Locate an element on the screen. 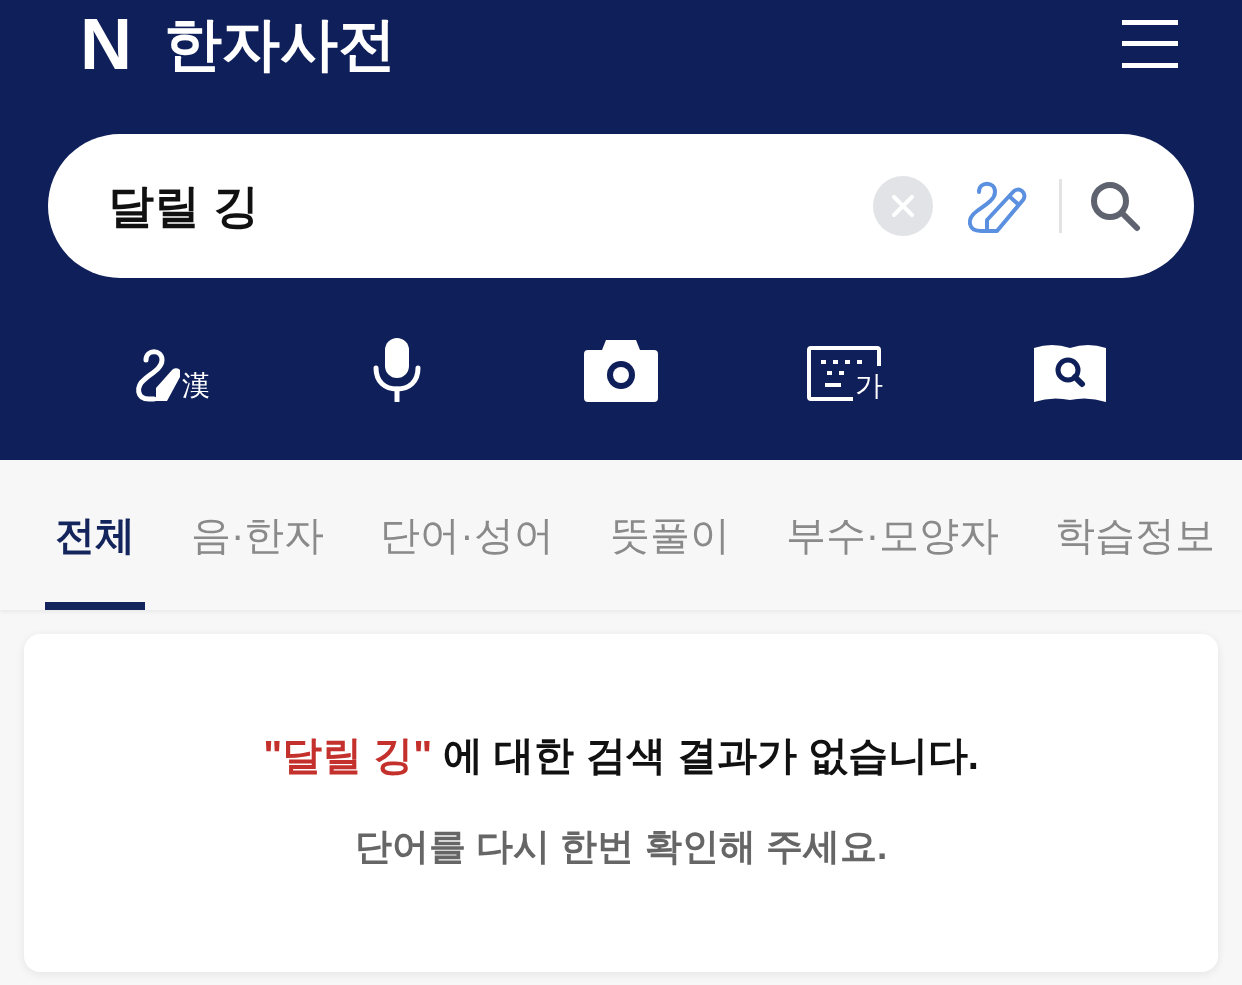 This screenshot has height=985, width=1242. handwriting-hanja-button: 漢 is located at coordinates (172, 370).